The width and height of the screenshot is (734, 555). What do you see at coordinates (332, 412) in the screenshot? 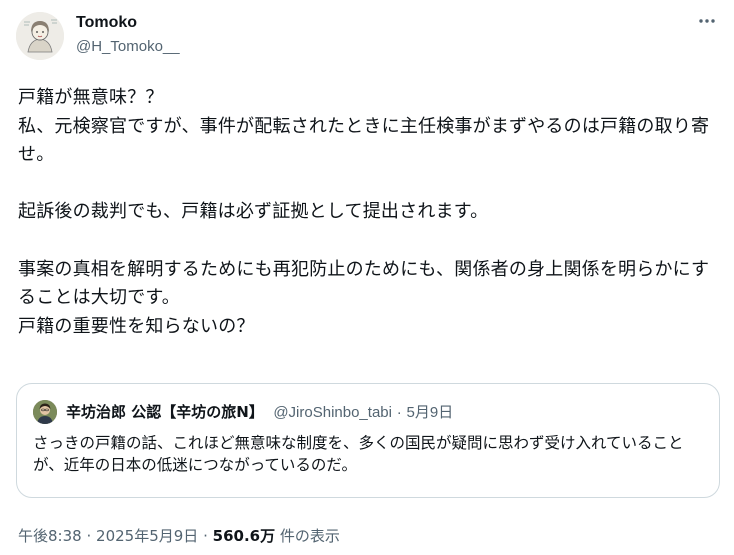
I see `quoted-author-handle: @JiroShinbo_tabi` at bounding box center [332, 412].